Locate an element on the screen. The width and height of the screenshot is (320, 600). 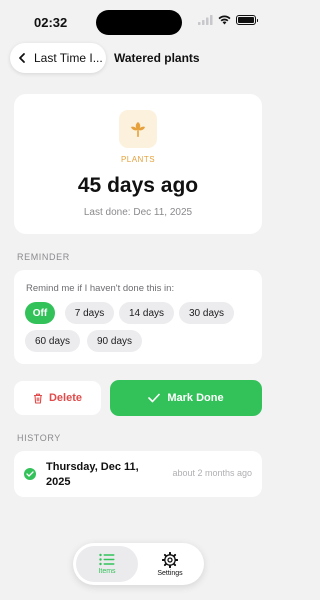
gear-icon is located at coordinates (170, 559).